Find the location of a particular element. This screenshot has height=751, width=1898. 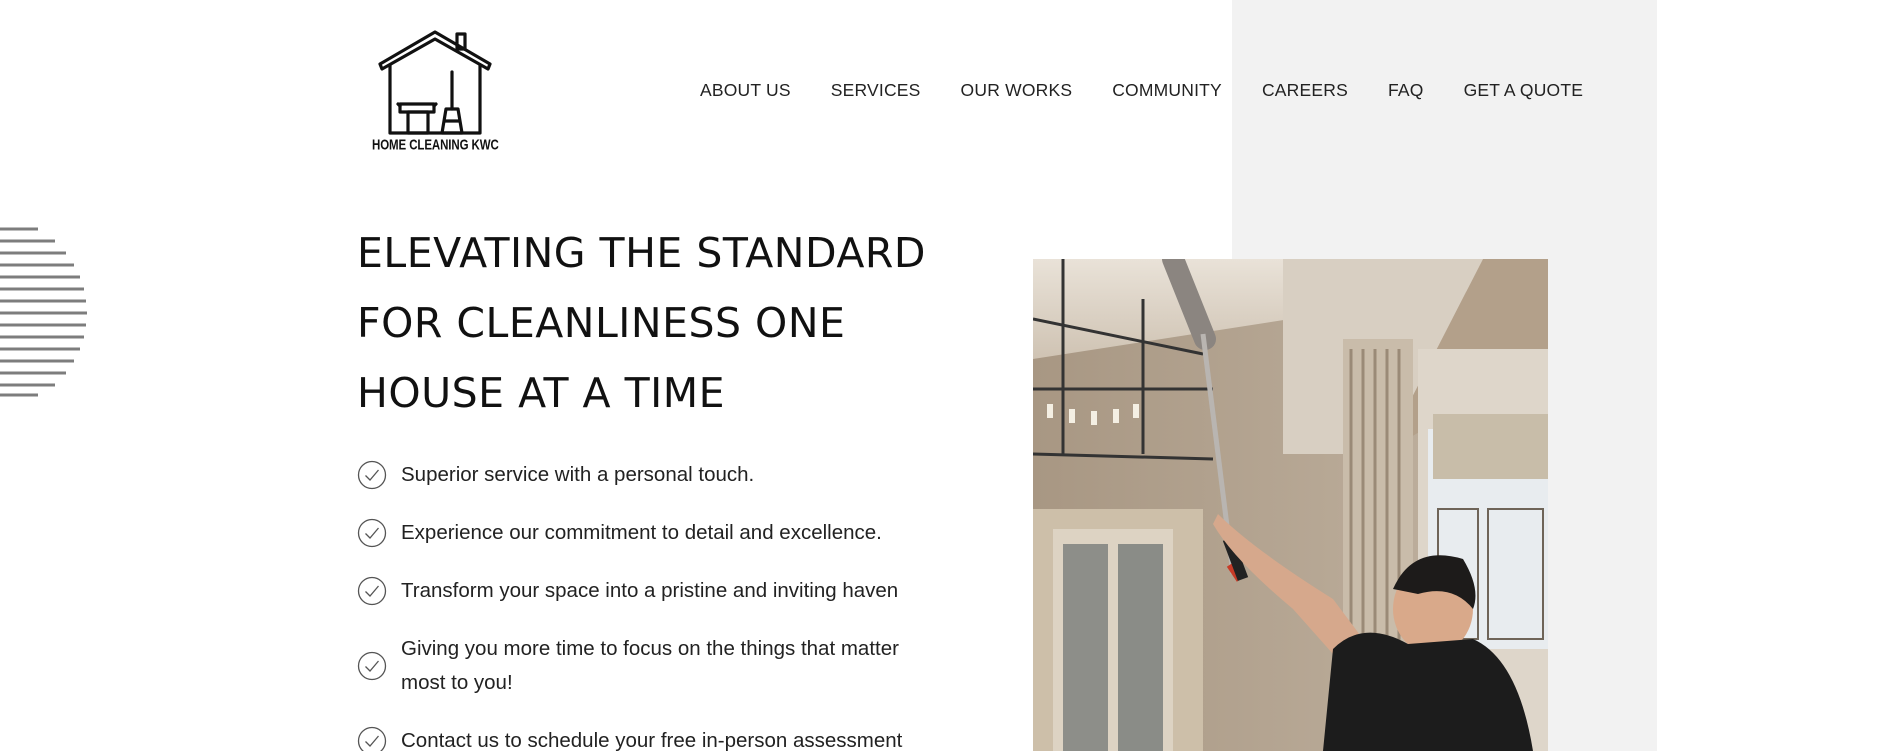

hero-title-line: ELEVATING THE STANDARD is located at coordinates (641, 253).